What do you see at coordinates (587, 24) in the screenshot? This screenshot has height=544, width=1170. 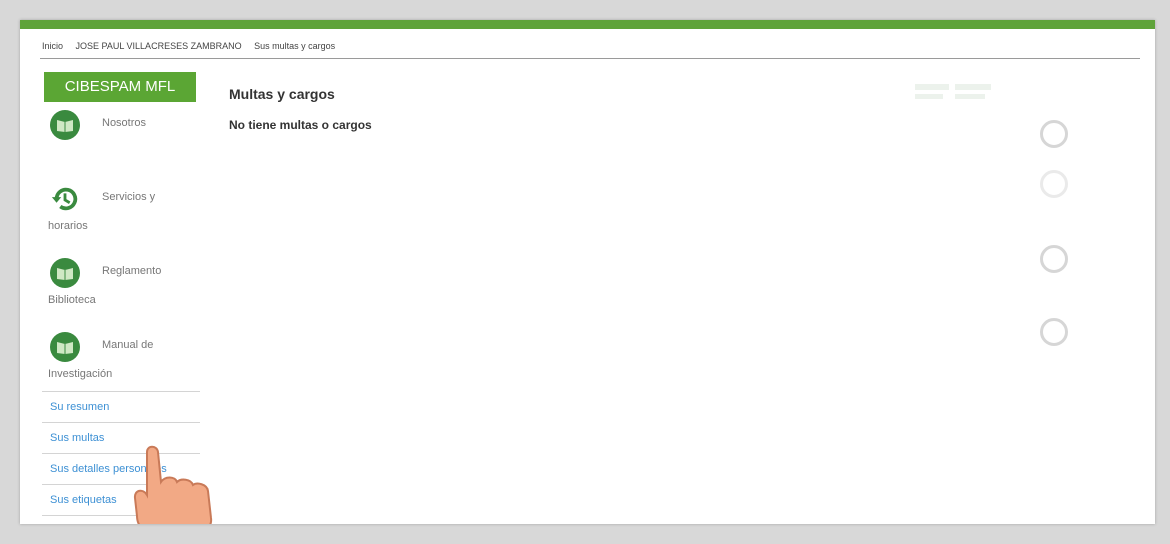 I see `top-accent-bar` at bounding box center [587, 24].